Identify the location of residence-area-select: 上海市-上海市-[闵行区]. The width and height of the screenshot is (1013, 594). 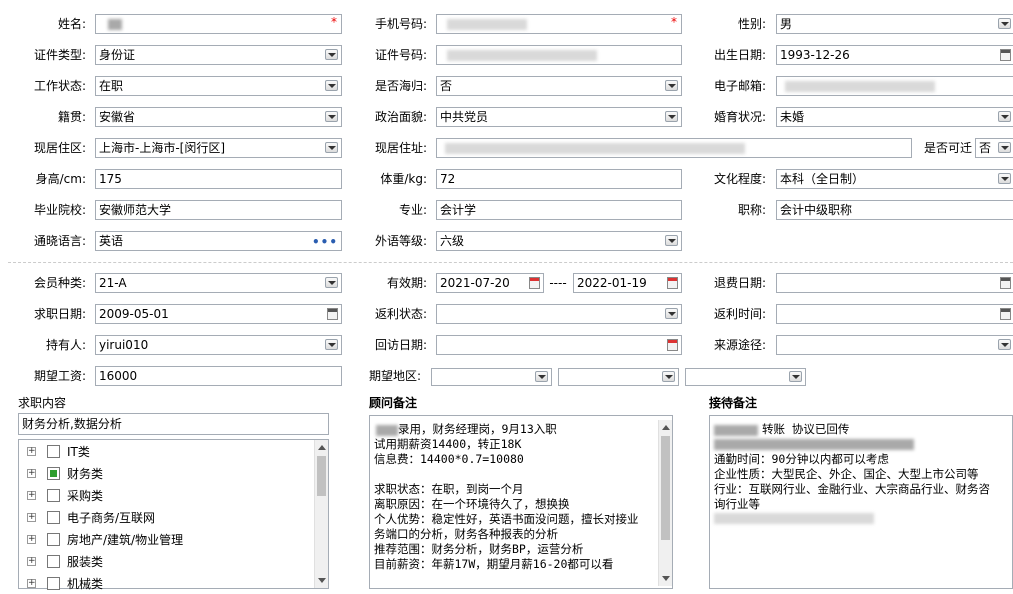
(218, 148).